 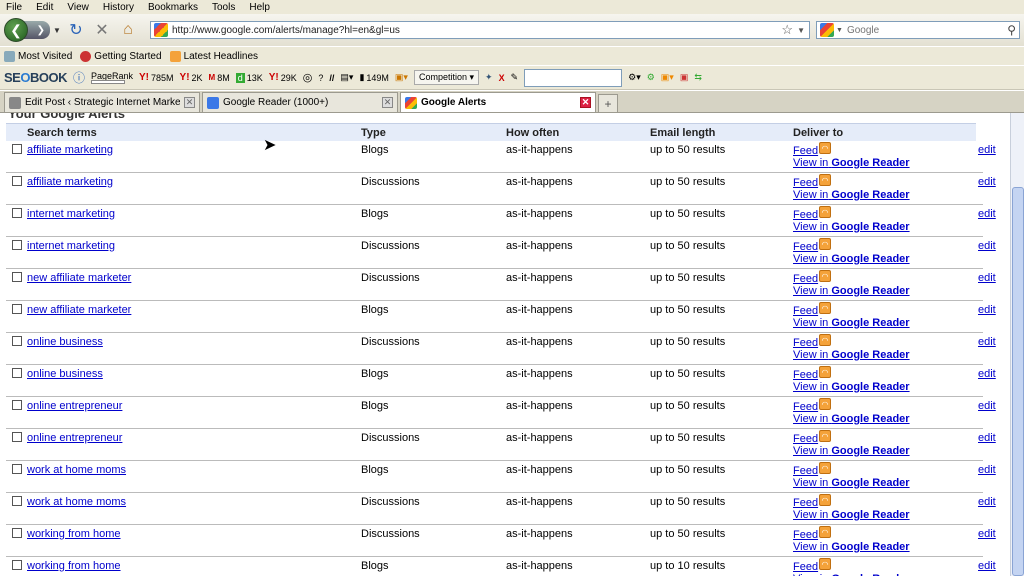 I want to click on expand-icon: ⇆, so click(x=698, y=77).